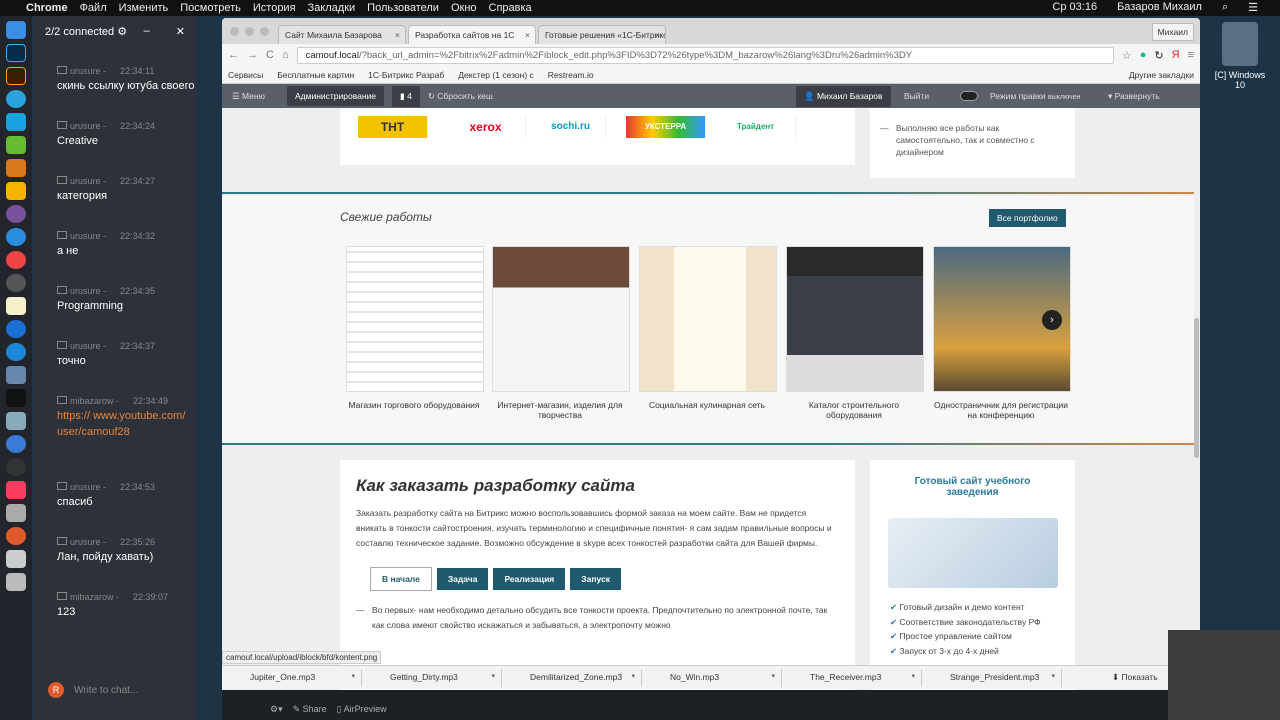 This screenshot has height=720, width=1280. Describe the element at coordinates (16, 168) in the screenshot. I see `sublime-icon` at that location.